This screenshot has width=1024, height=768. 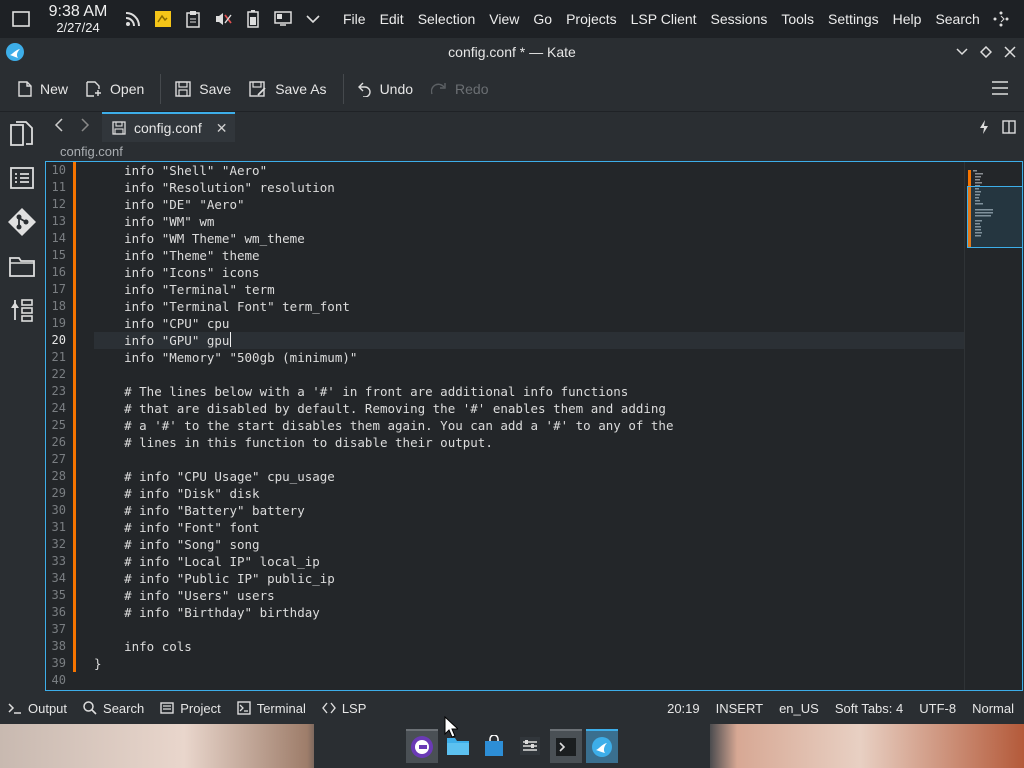 I want to click on project-tool-button: Project, so click(x=190, y=708).